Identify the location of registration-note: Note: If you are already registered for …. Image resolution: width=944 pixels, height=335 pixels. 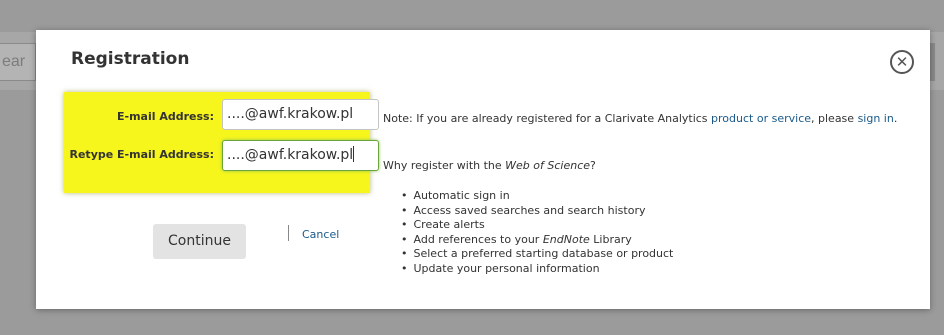
(650, 119).